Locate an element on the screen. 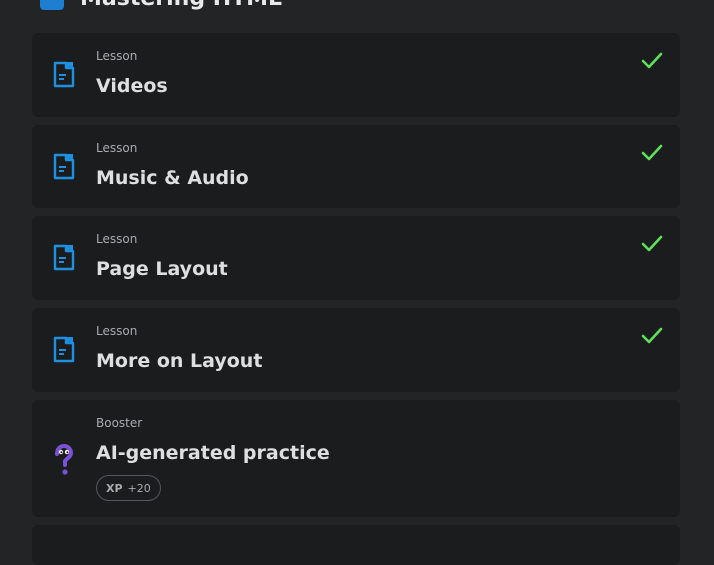 This screenshot has width=714, height=565. lesson-card-videos: Lesson Videos is located at coordinates (356, 75).